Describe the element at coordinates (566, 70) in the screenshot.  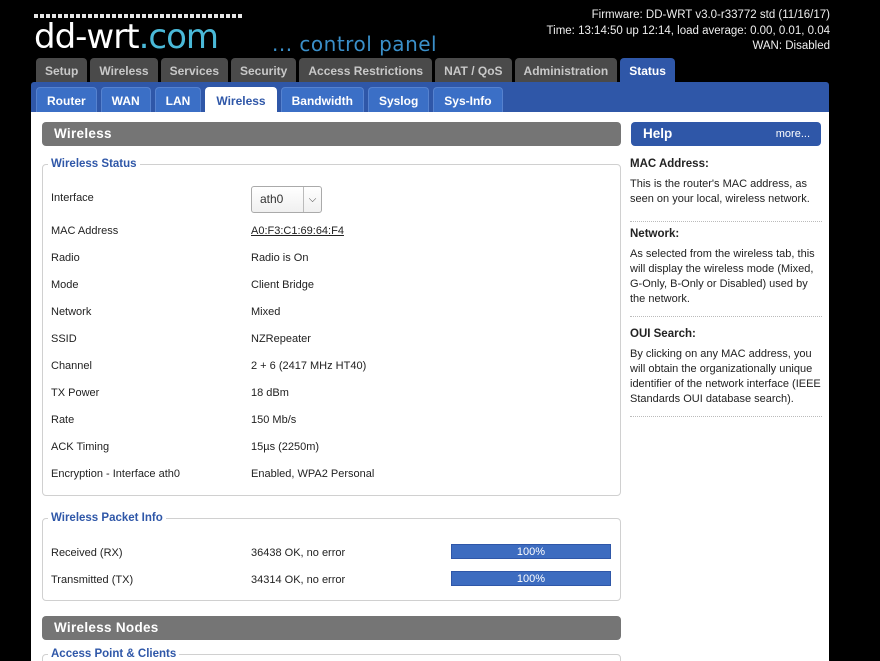
I see `tab-administration: Administration` at that location.